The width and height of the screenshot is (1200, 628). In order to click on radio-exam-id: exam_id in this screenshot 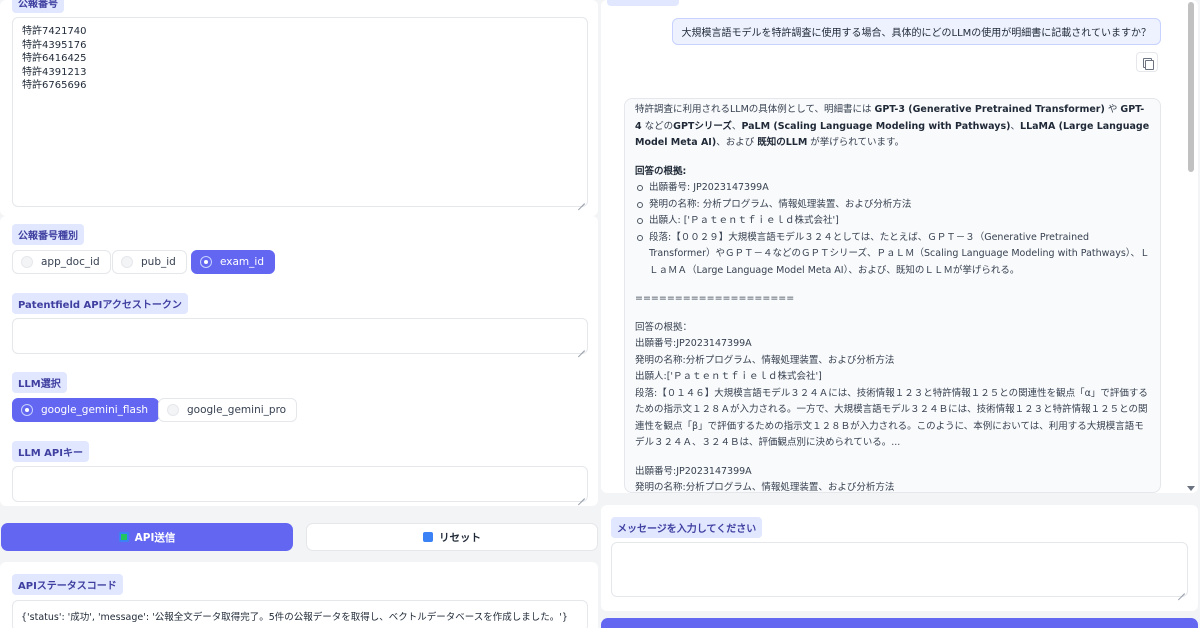, I will do `click(233, 262)`.